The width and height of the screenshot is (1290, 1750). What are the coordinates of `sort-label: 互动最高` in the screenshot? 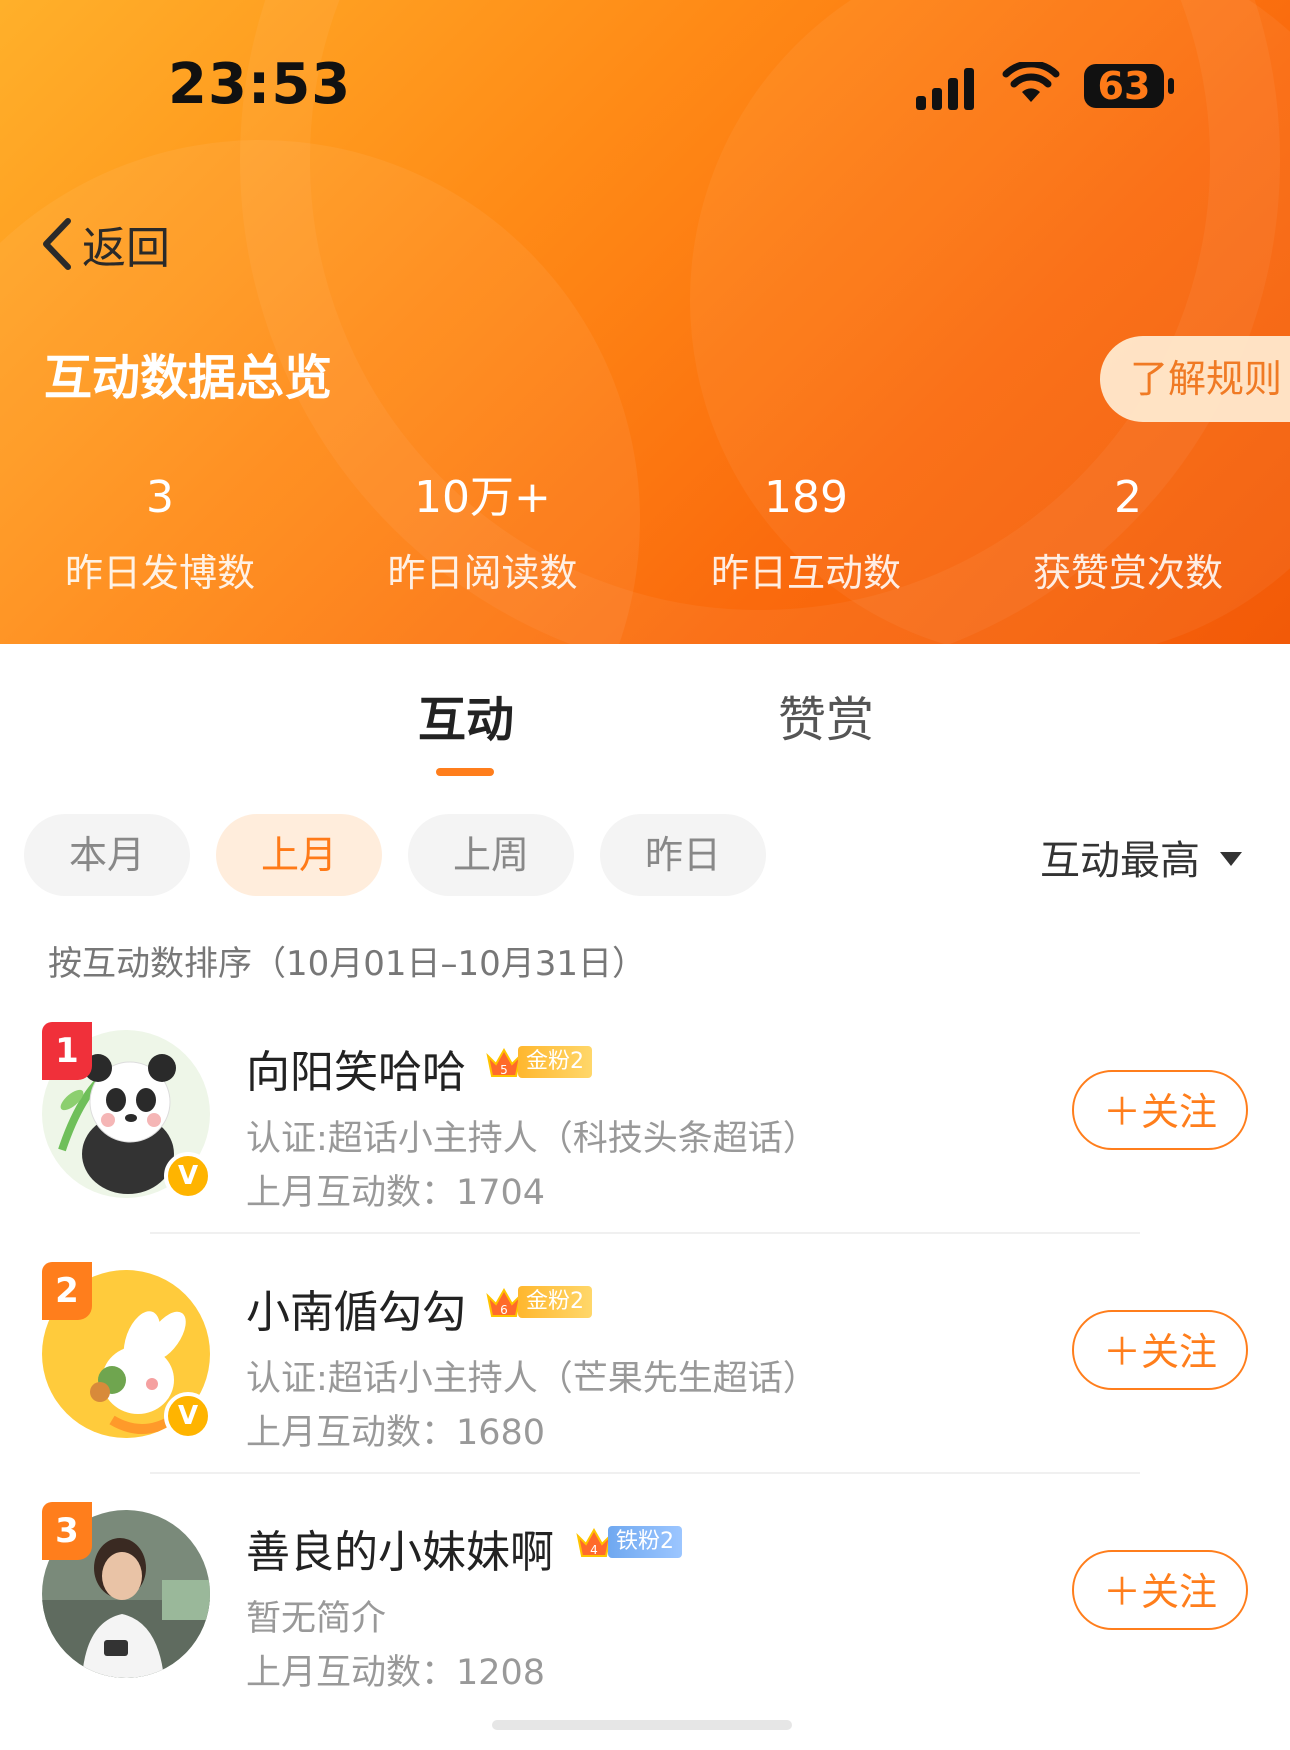 It's located at (1120, 861).